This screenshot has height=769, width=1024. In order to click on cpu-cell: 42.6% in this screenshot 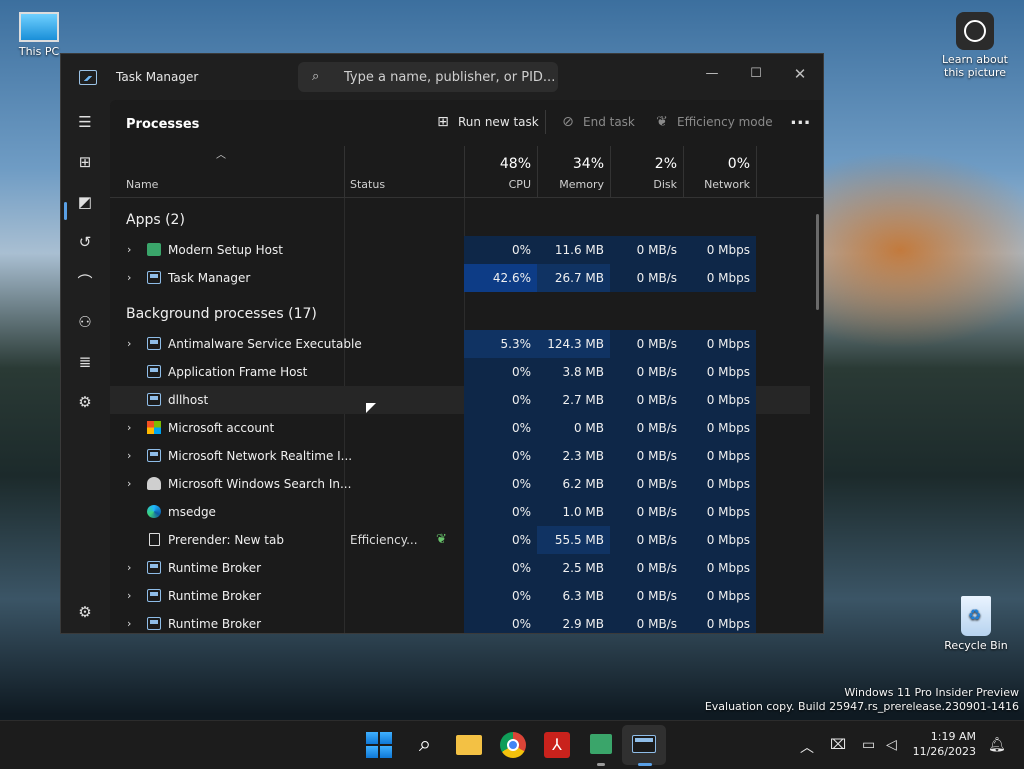, I will do `click(500, 278)`.